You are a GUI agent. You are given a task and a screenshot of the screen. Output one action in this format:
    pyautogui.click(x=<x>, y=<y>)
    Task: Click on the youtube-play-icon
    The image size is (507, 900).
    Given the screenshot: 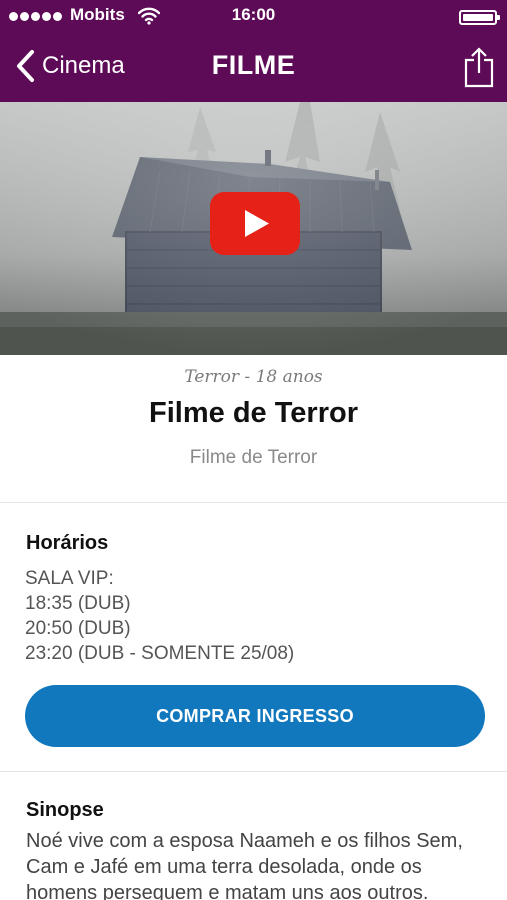 What is the action you would take?
    pyautogui.click(x=255, y=223)
    